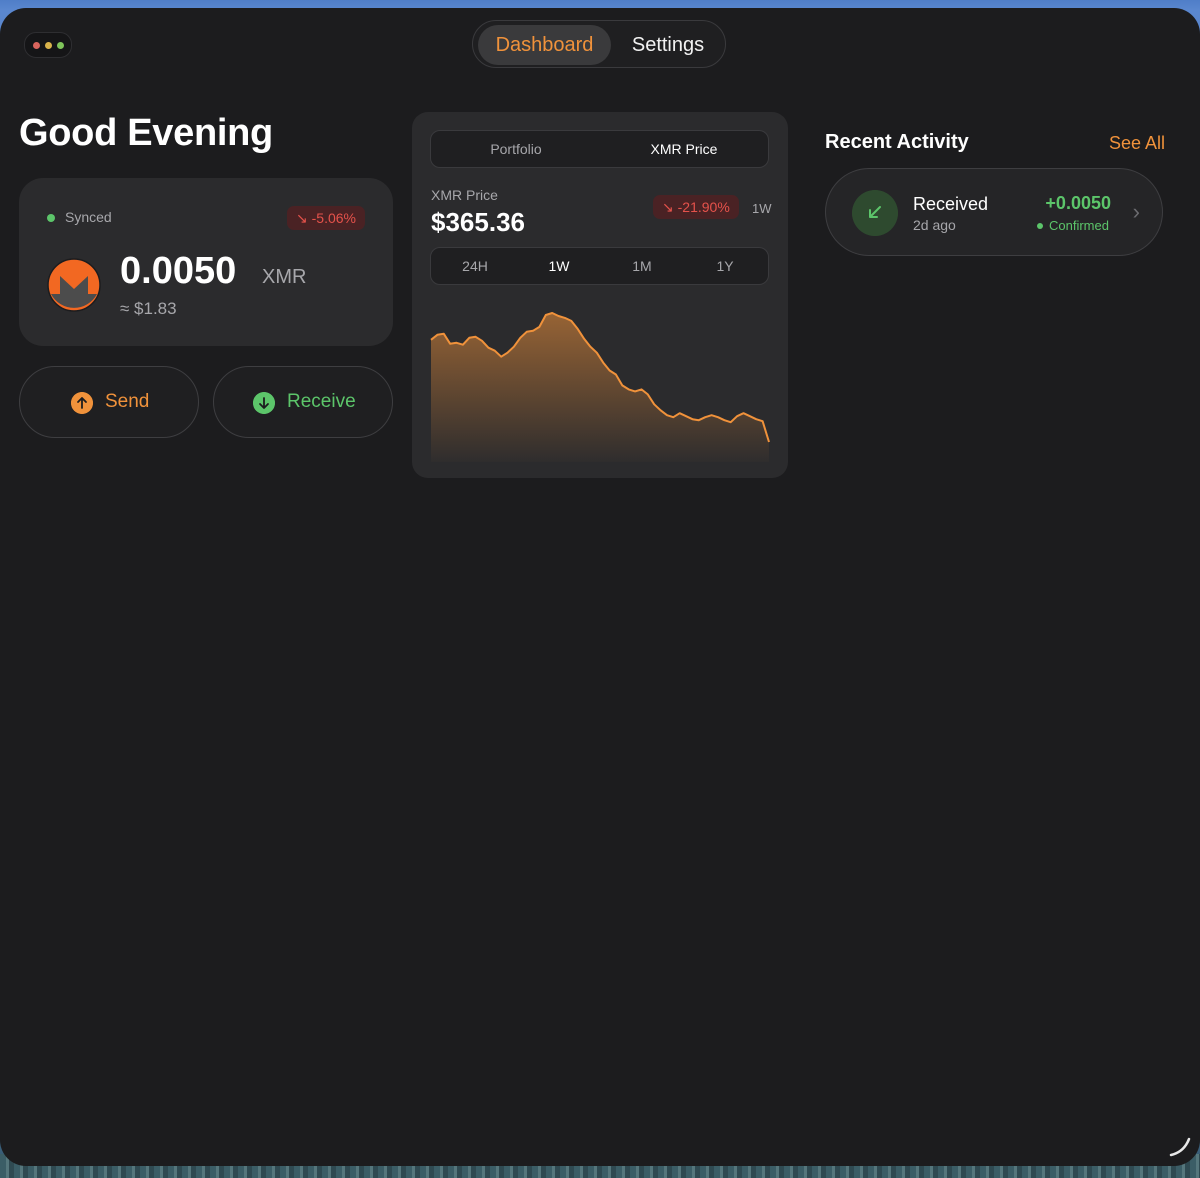  What do you see at coordinates (897, 142) in the screenshot?
I see `recent-activity-title: Recent Activity` at bounding box center [897, 142].